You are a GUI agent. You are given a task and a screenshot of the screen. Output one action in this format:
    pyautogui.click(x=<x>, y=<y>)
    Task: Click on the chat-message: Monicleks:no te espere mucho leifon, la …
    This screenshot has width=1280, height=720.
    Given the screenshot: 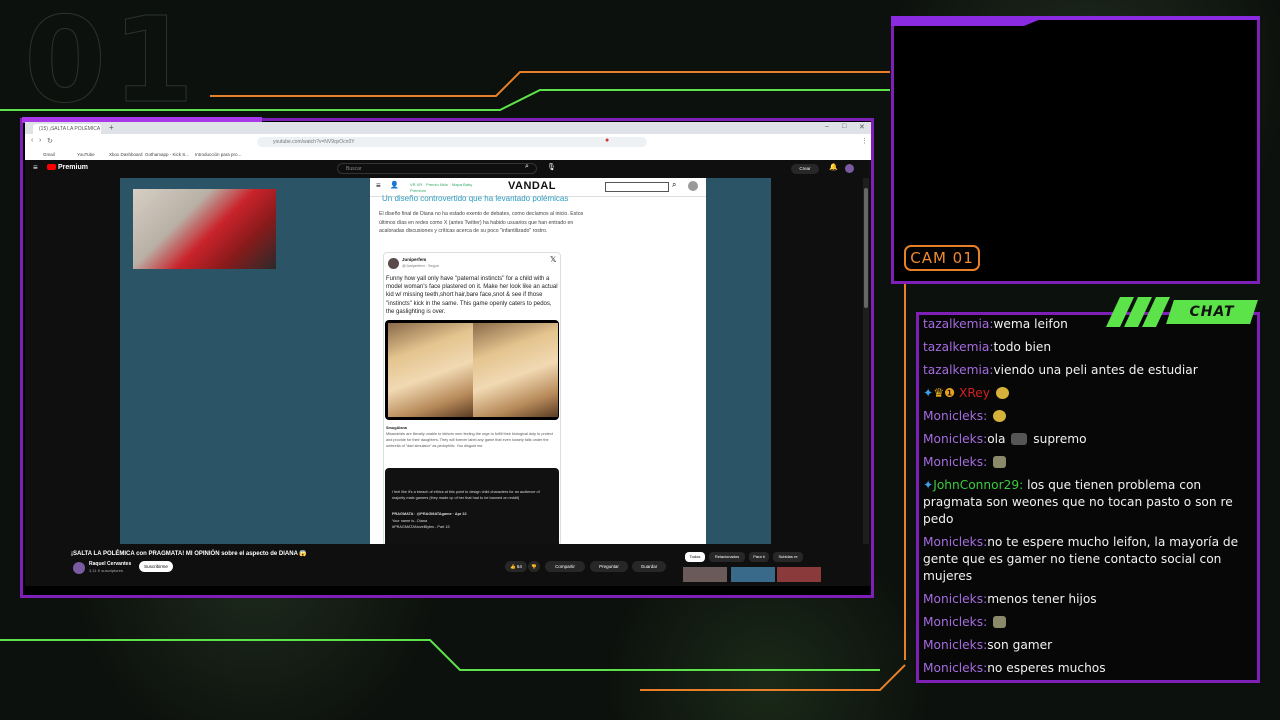 What is the action you would take?
    pyautogui.click(x=1081, y=559)
    